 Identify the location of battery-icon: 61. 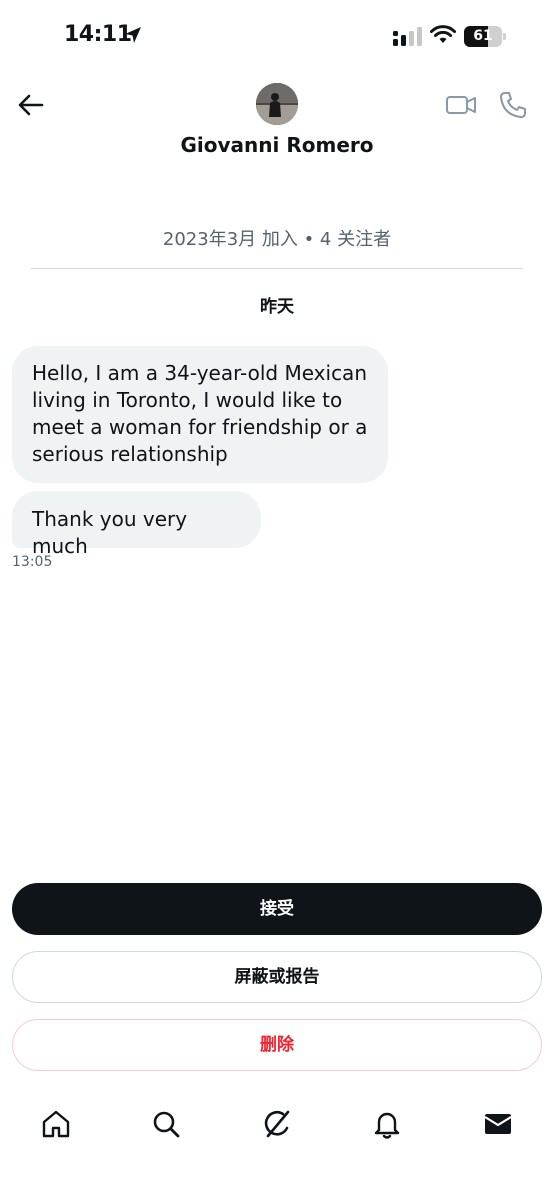
(485, 36).